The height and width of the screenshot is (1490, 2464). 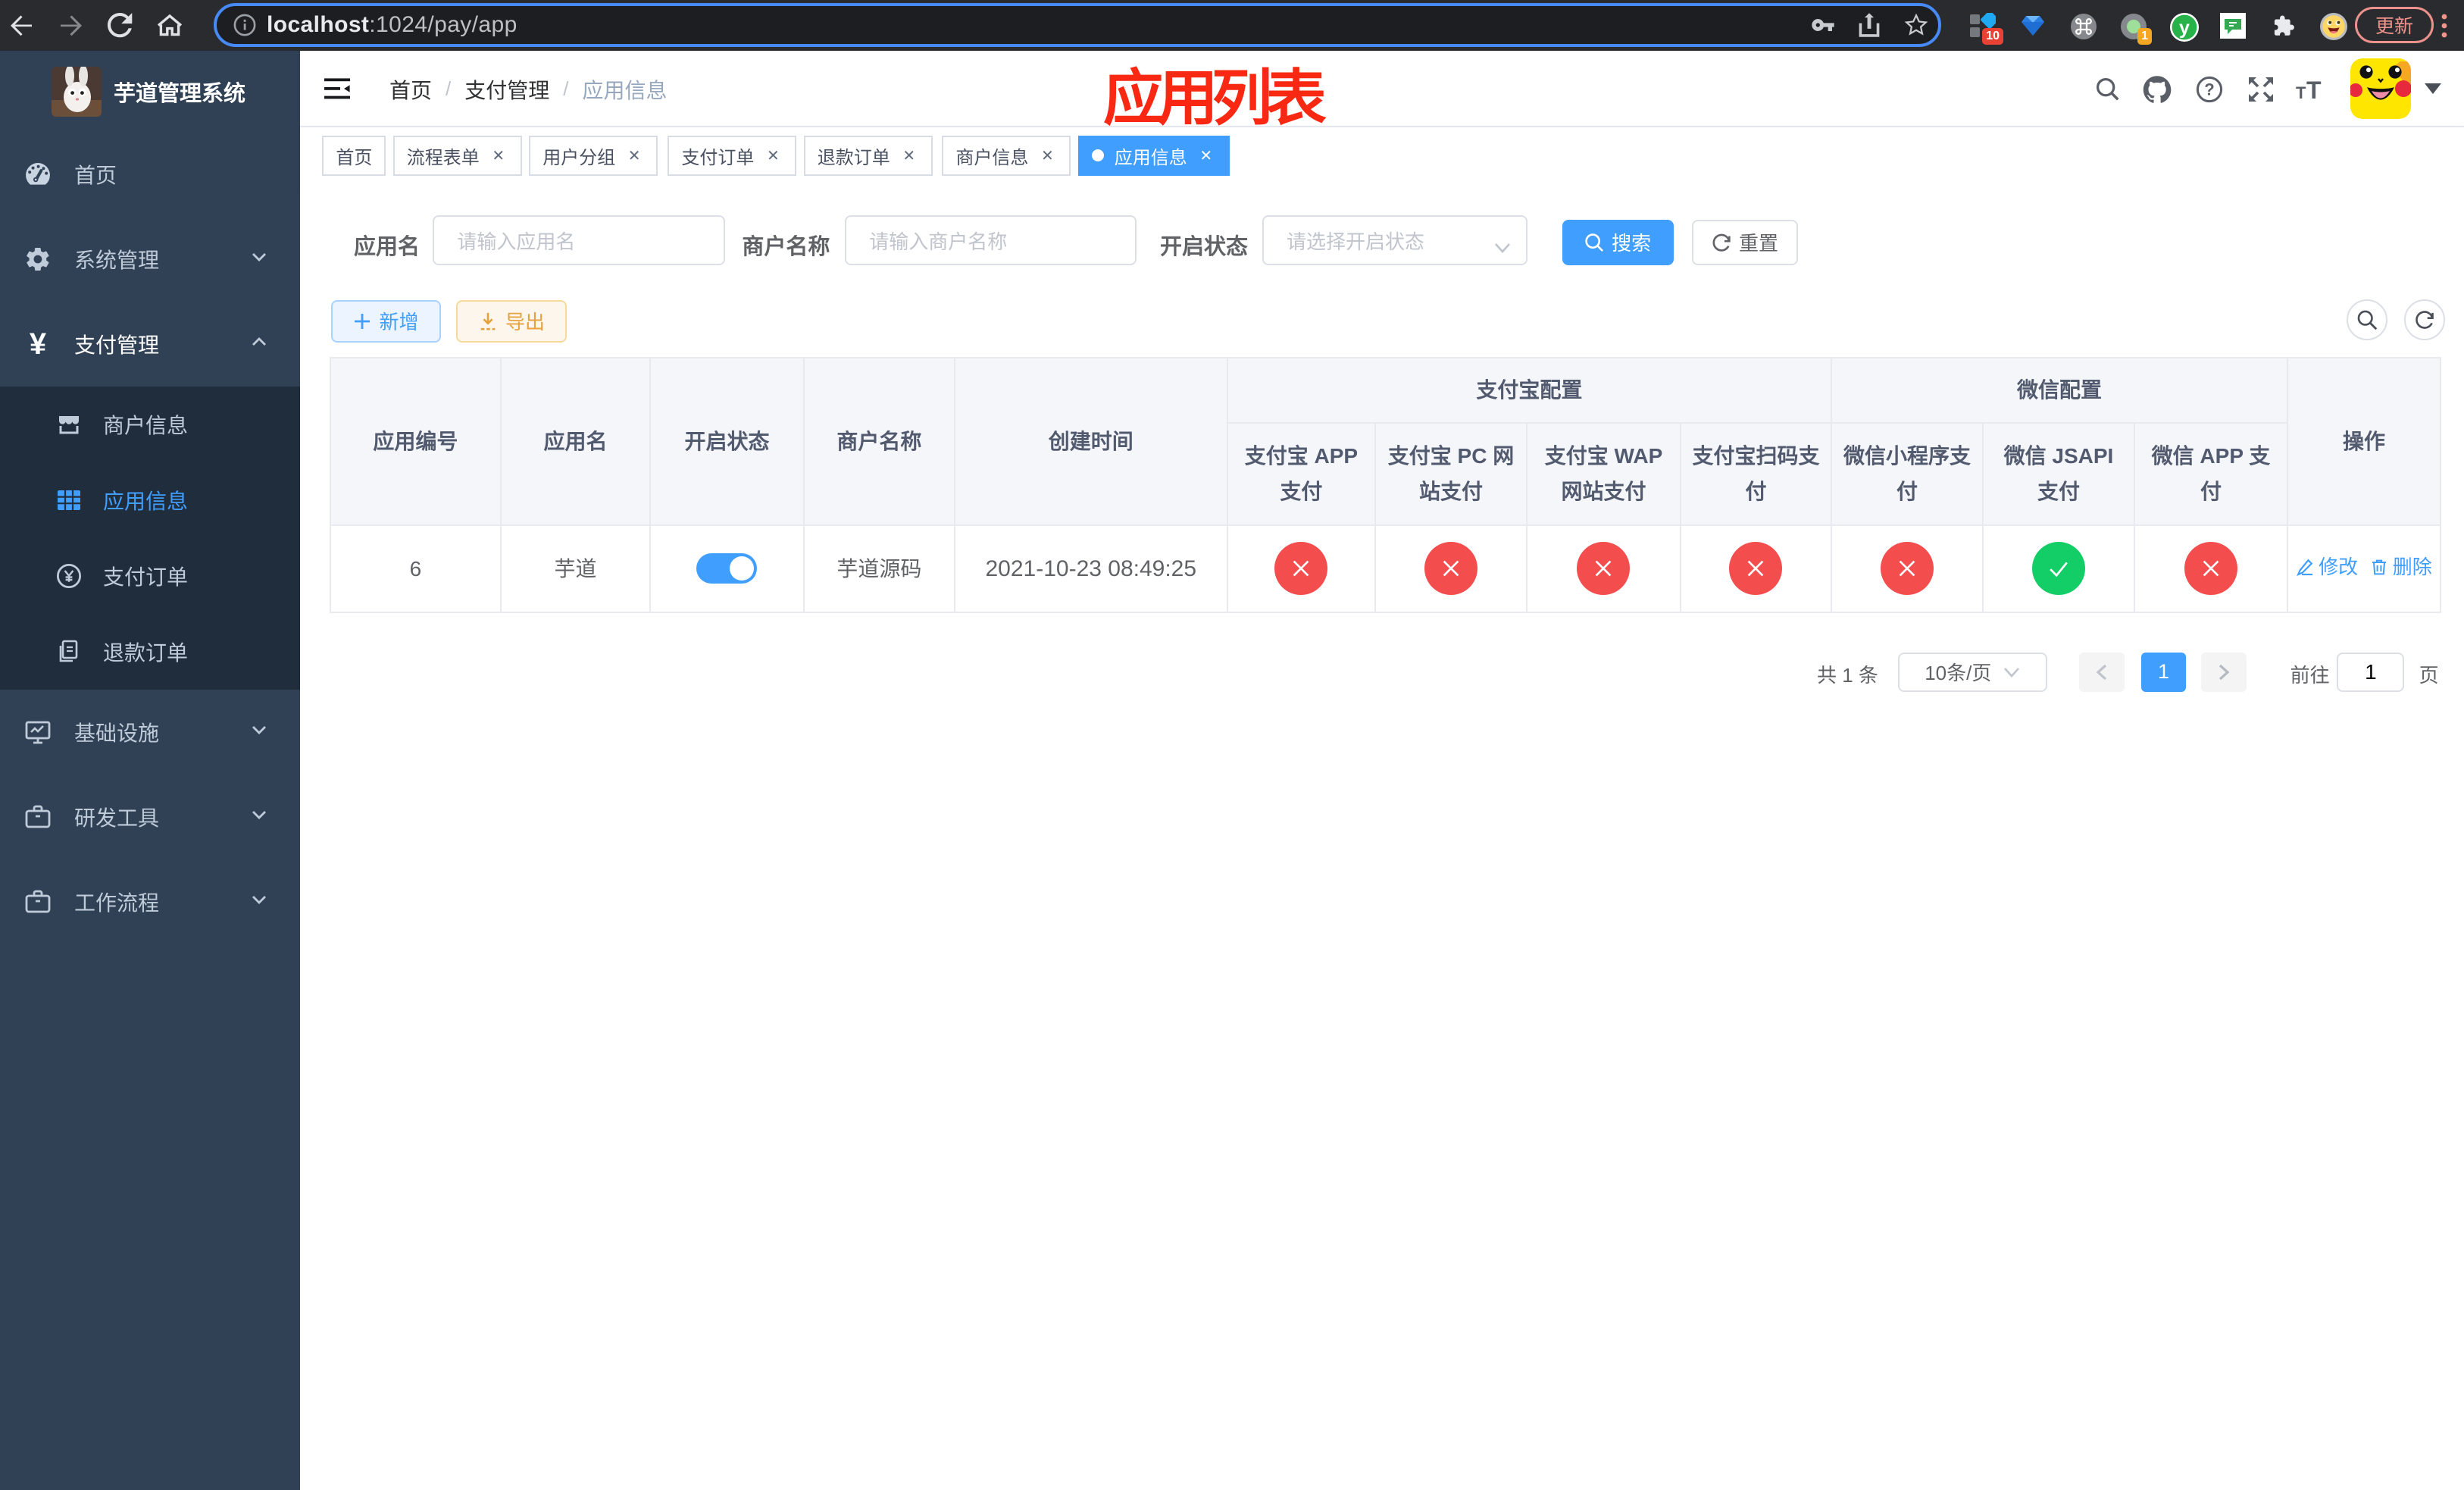 What do you see at coordinates (2184, 28) in the screenshot?
I see `svg-text: y` at bounding box center [2184, 28].